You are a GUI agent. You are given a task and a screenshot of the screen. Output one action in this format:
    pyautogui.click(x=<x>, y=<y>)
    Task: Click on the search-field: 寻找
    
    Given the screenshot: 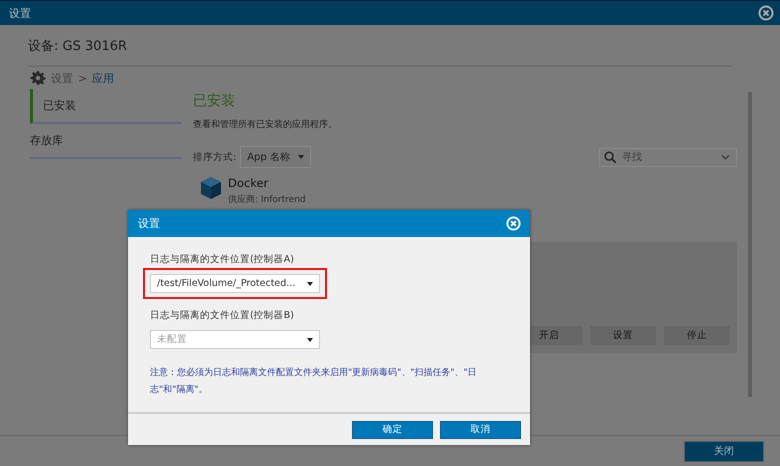 What is the action you would take?
    pyautogui.click(x=668, y=157)
    